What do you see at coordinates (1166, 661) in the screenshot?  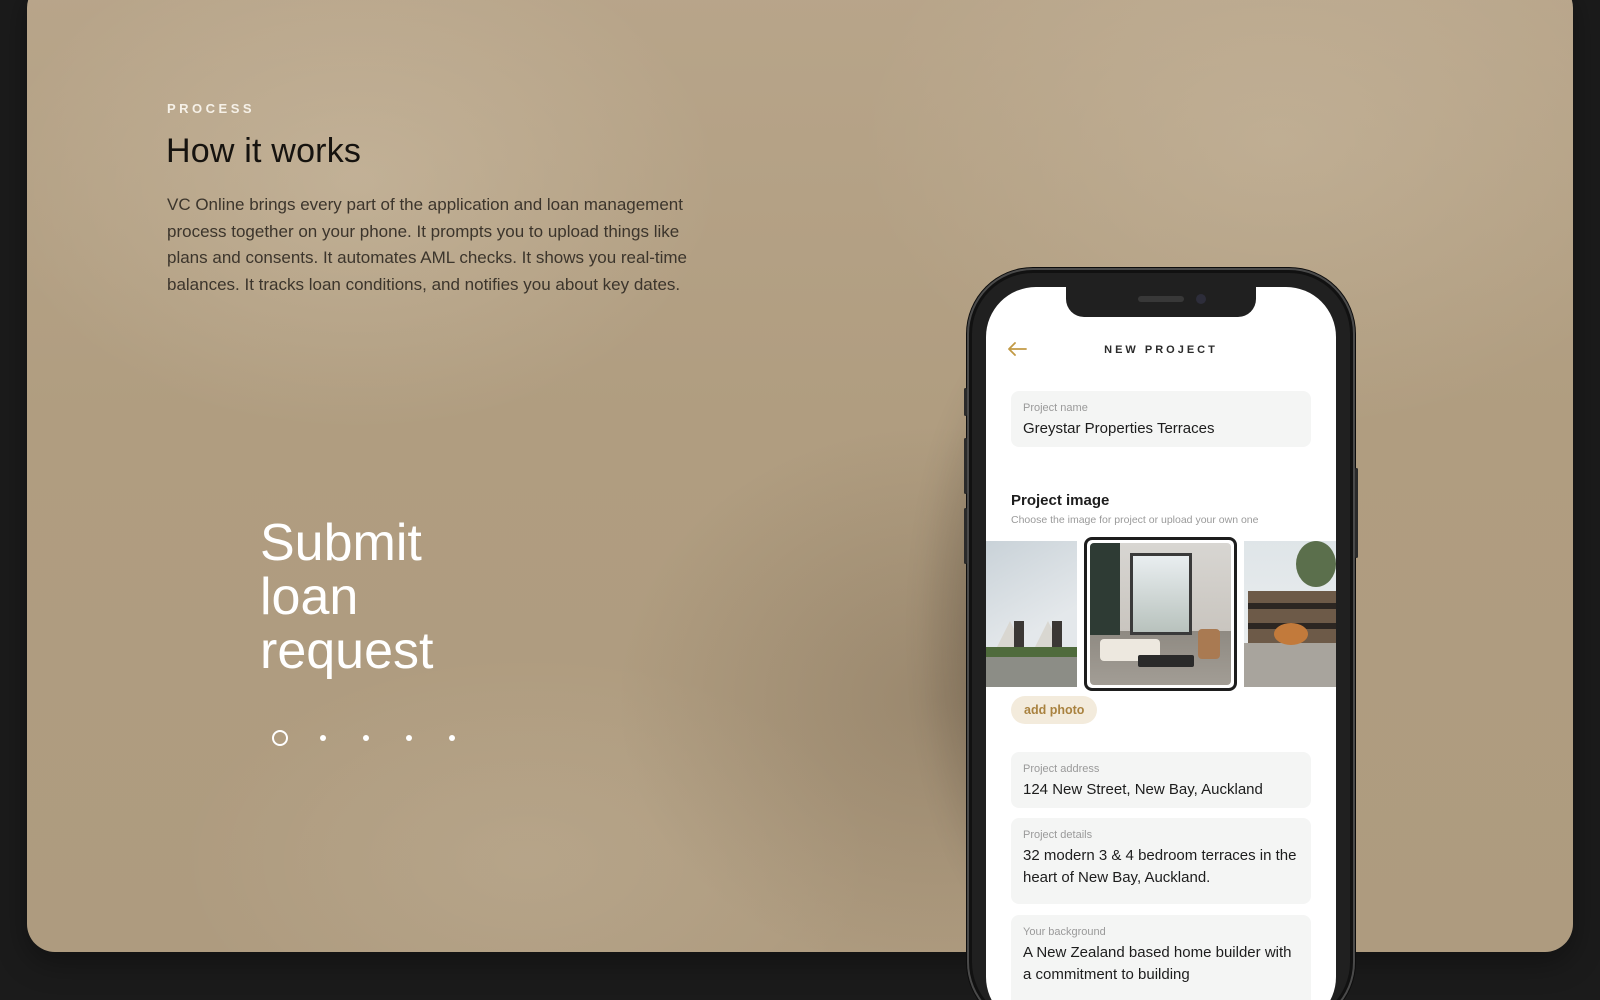 I see `coffee-table` at bounding box center [1166, 661].